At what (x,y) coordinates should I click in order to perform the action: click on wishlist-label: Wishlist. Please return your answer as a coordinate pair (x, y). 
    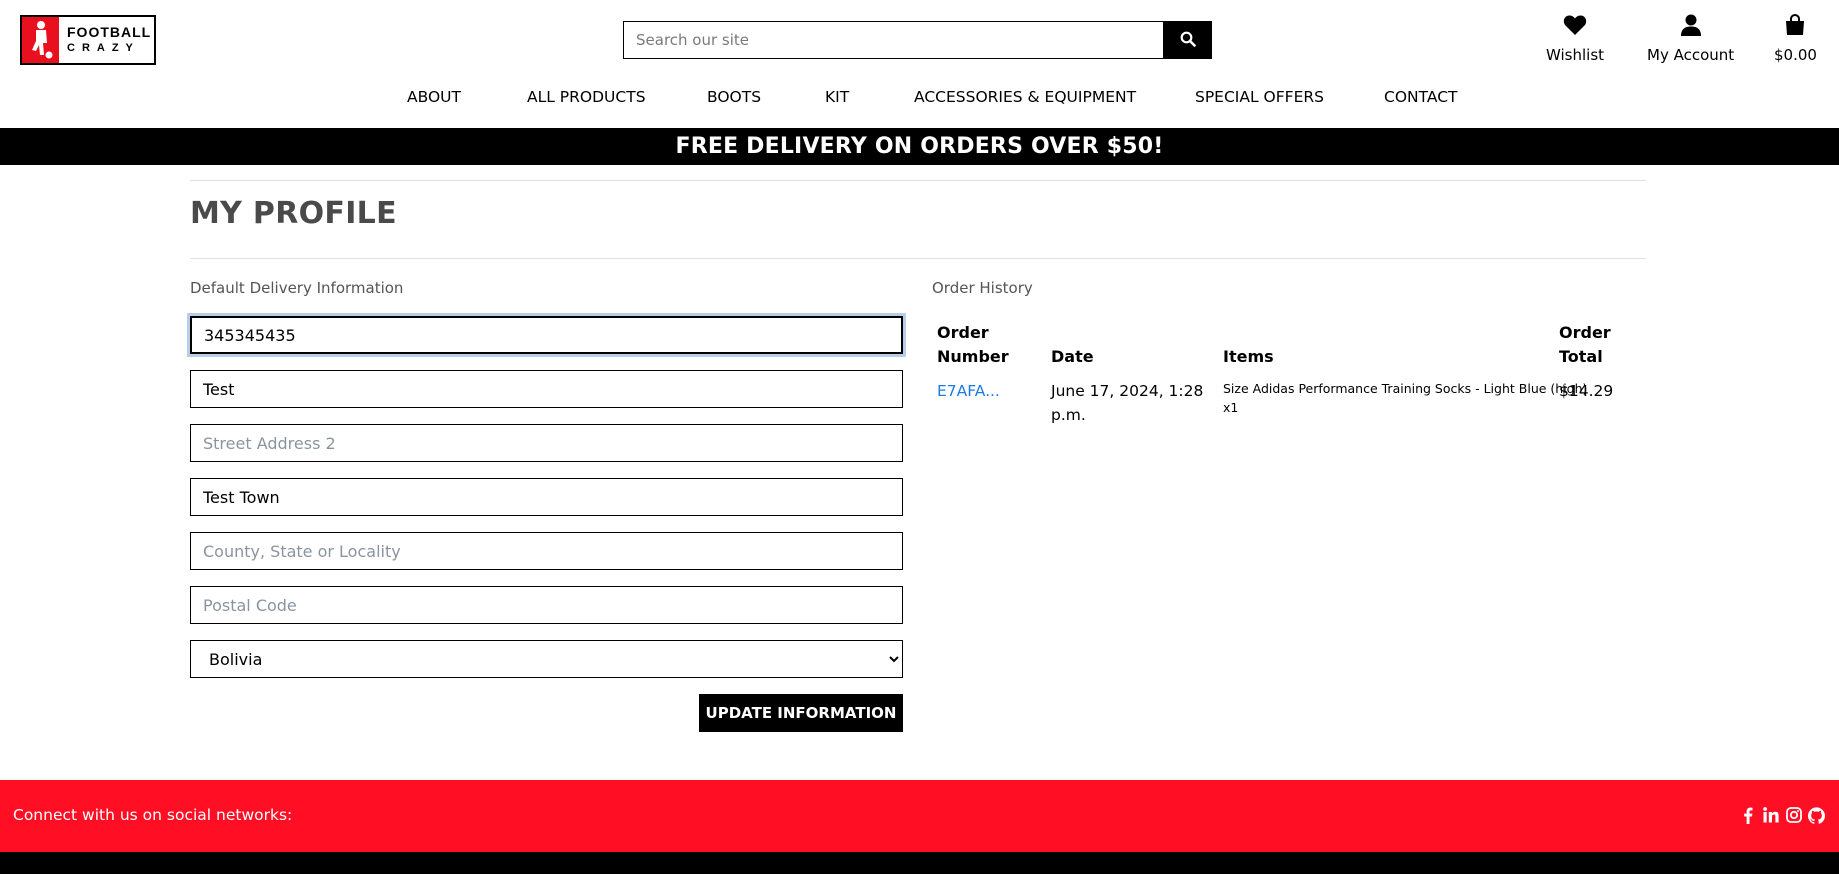
    Looking at the image, I should click on (1575, 55).